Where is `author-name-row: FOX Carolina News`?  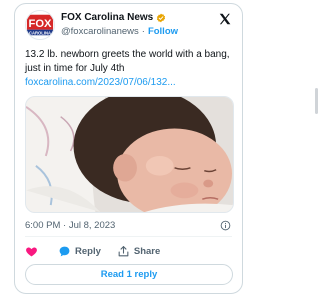 author-name-row: FOX Carolina News is located at coordinates (113, 17).